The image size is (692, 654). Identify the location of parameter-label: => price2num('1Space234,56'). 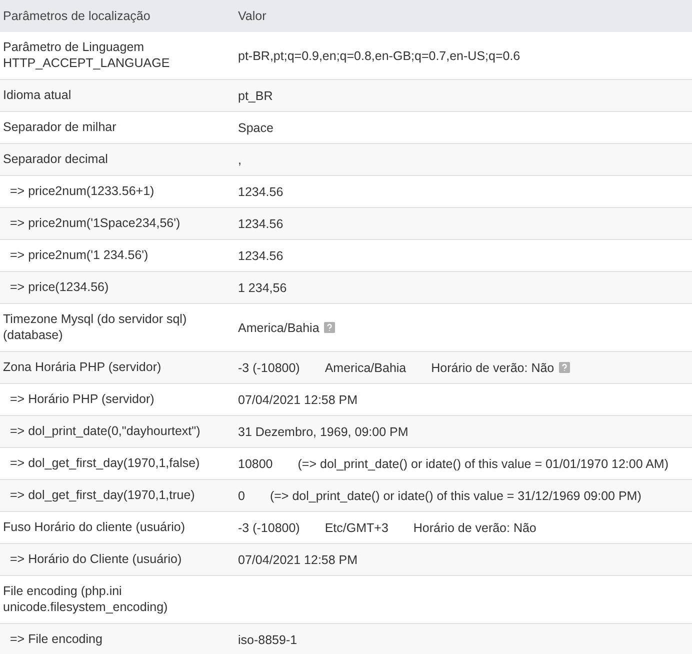
(95, 223).